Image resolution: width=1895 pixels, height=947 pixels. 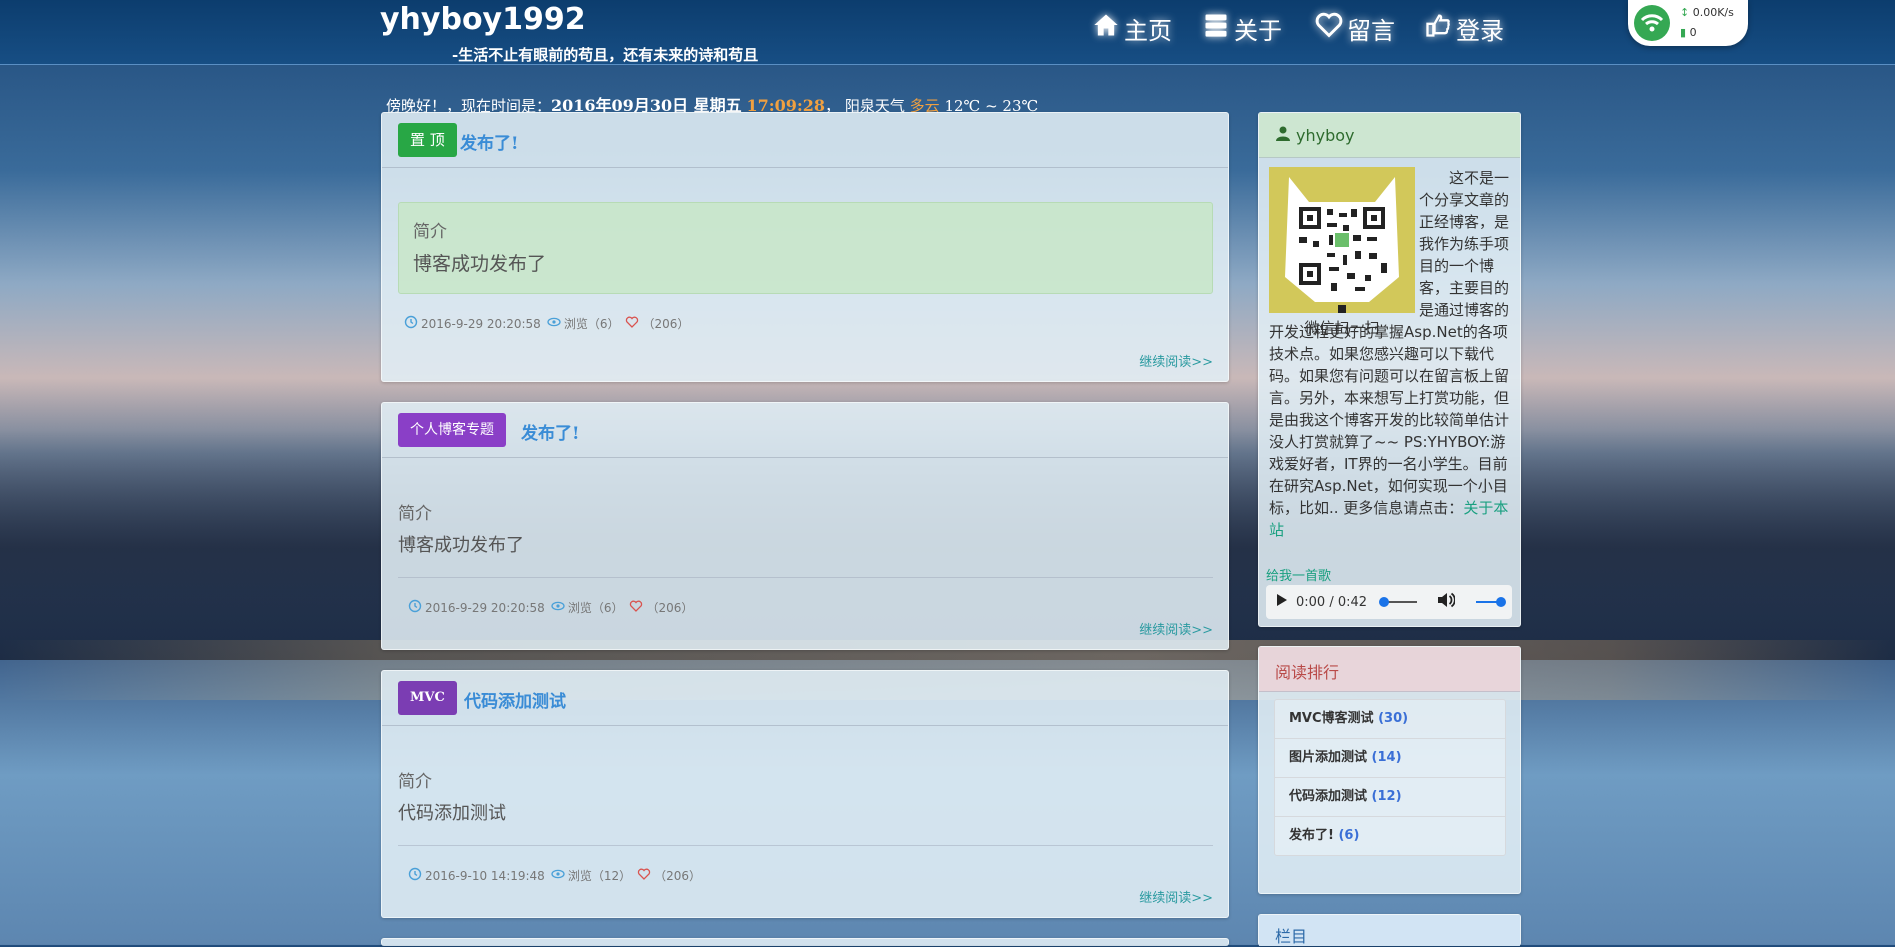 I want to click on nav-about-label: 关于, so click(x=1258, y=30).